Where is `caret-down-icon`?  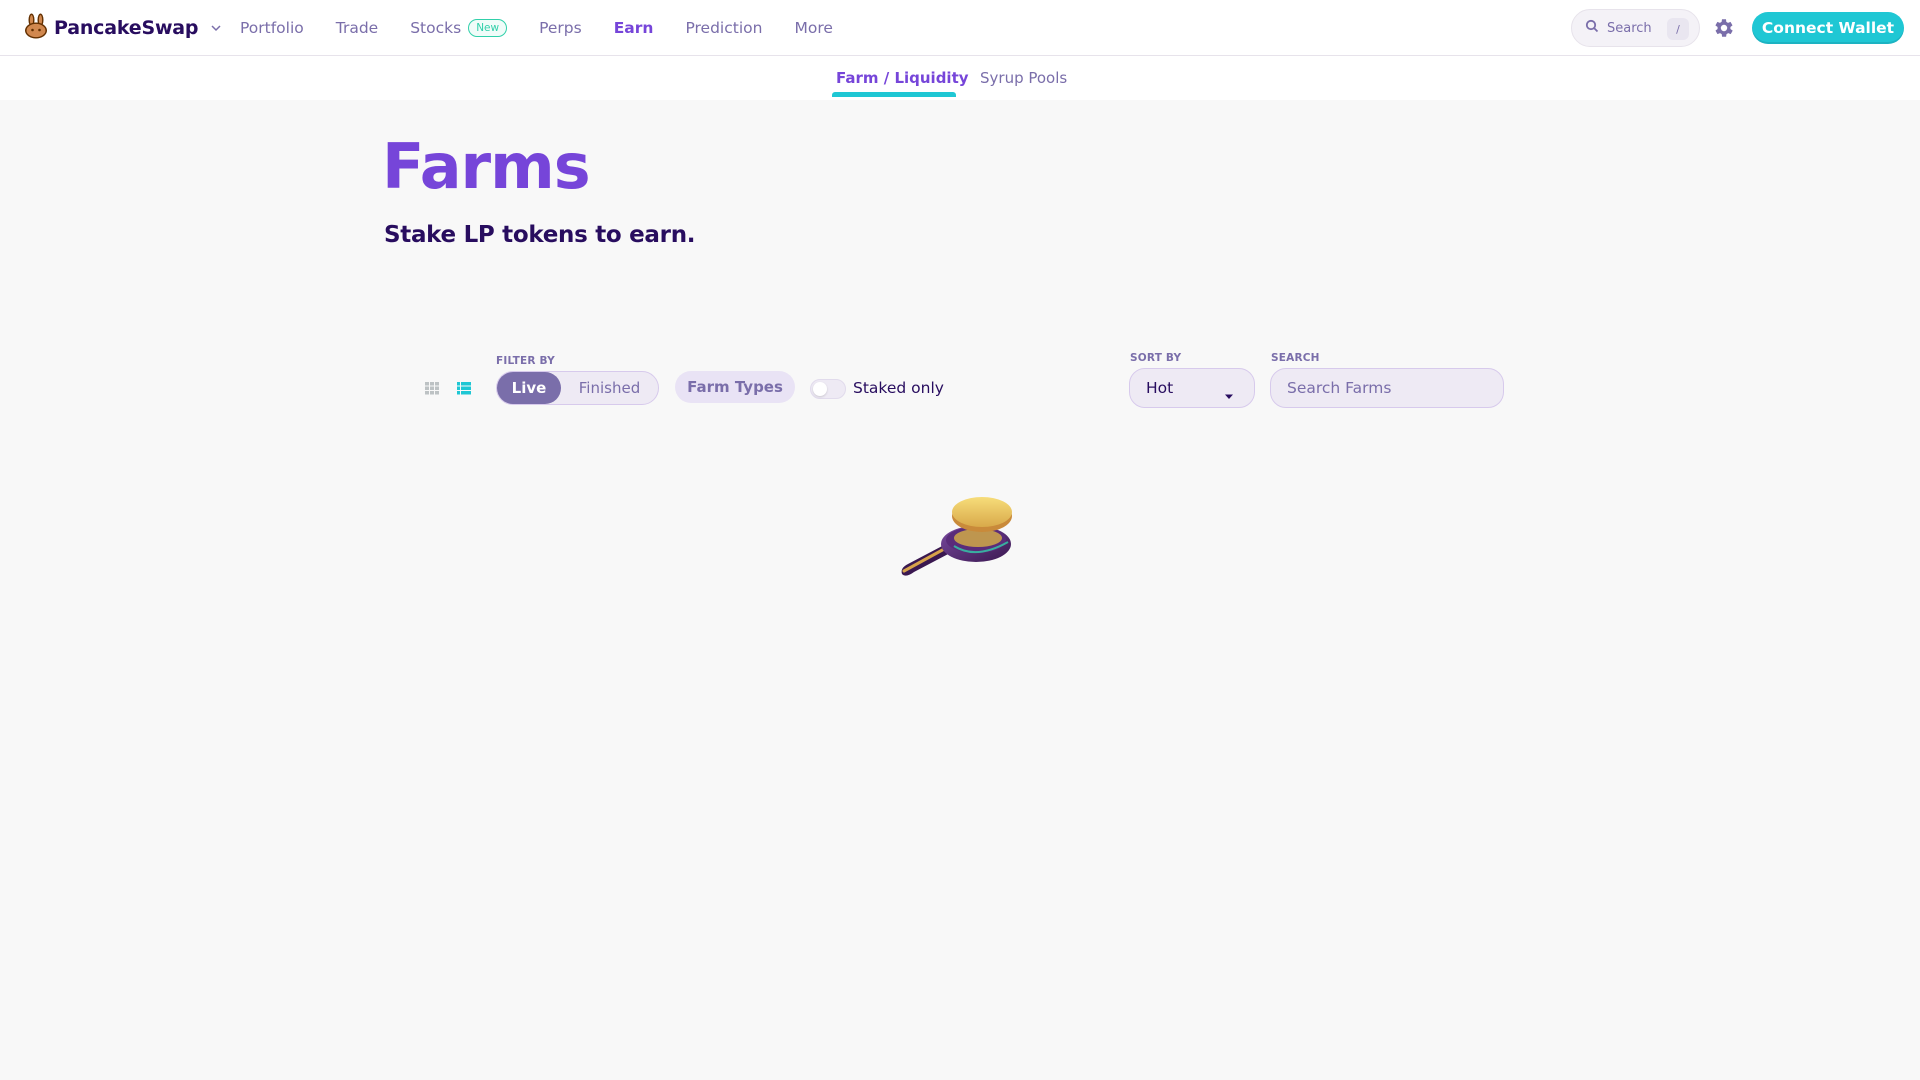
caret-down-icon is located at coordinates (1229, 395).